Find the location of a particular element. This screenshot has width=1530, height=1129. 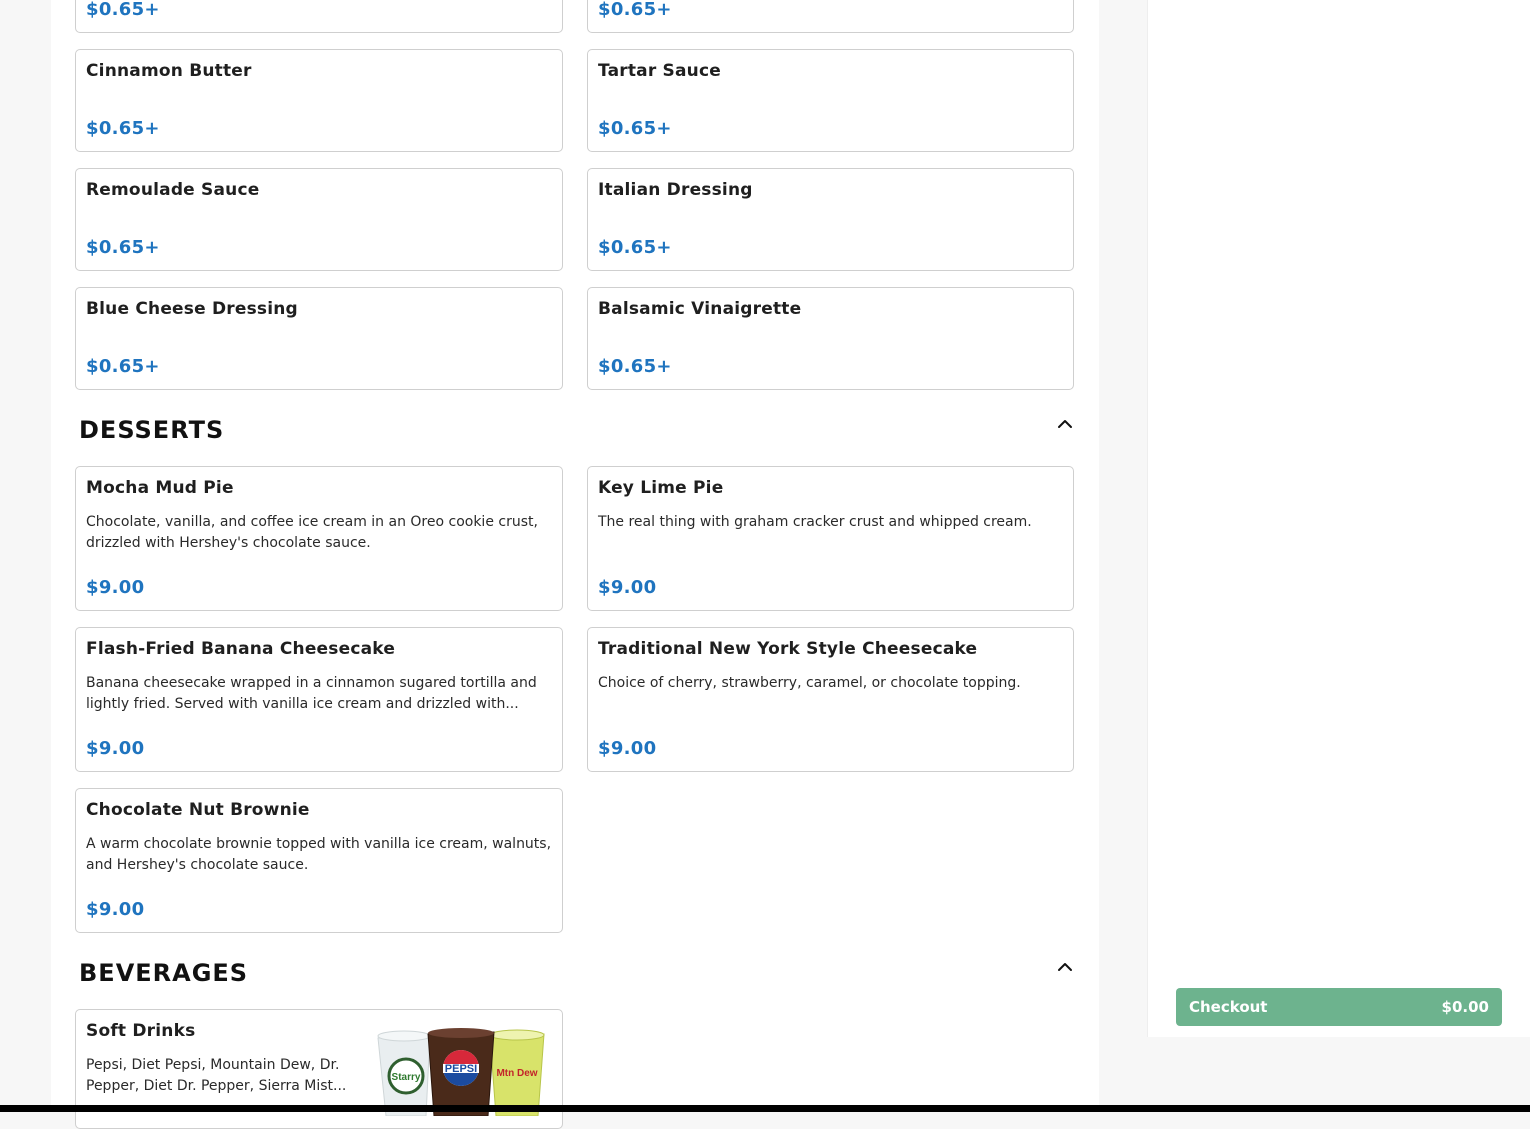

menu-item-card: Remoulade Sauce $0.65+ is located at coordinates (319, 219).